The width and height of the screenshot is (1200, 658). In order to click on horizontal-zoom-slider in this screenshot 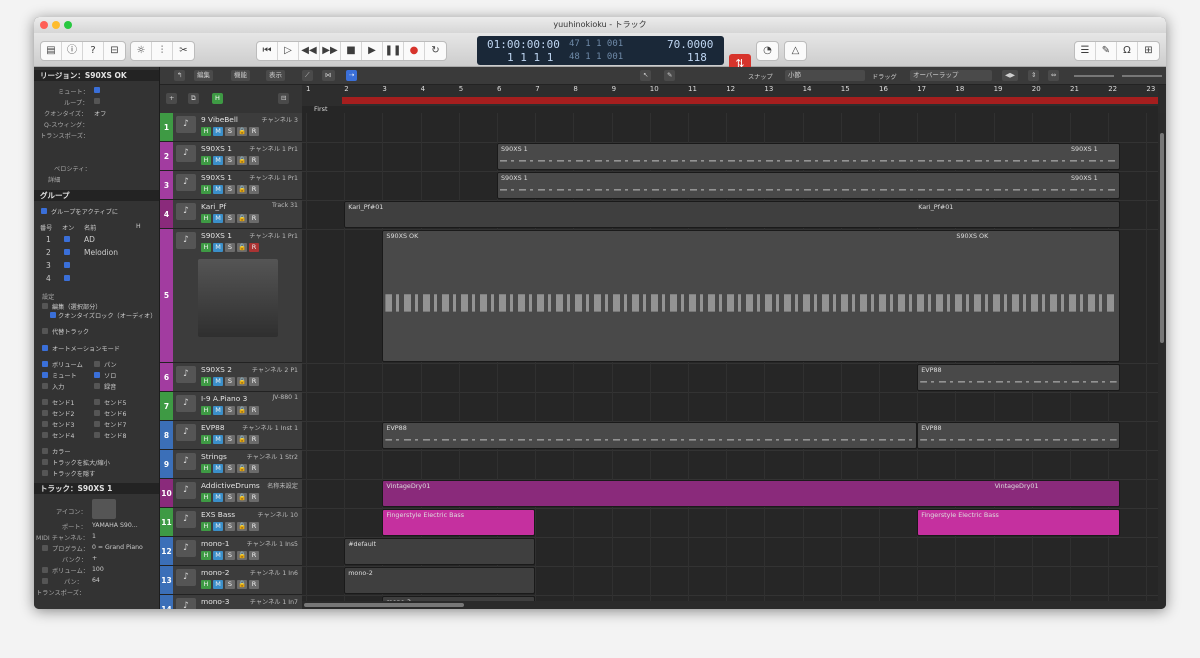, I will do `click(1142, 76)`.